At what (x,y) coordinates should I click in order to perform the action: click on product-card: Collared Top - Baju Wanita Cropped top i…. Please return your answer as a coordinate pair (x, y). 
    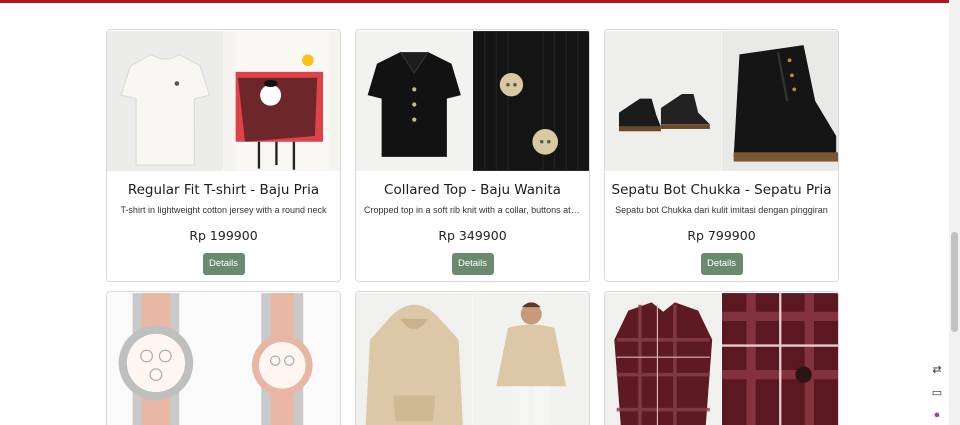
    Looking at the image, I should click on (472, 155).